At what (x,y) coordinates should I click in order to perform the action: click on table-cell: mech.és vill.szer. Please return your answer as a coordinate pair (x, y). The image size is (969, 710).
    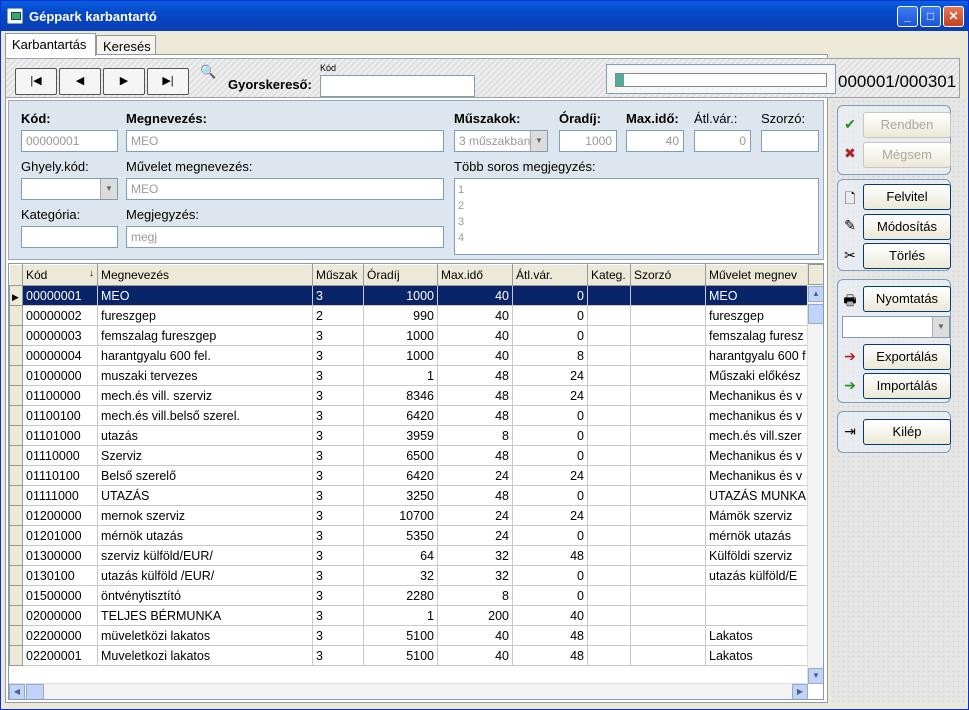
    Looking at the image, I should click on (760, 435).